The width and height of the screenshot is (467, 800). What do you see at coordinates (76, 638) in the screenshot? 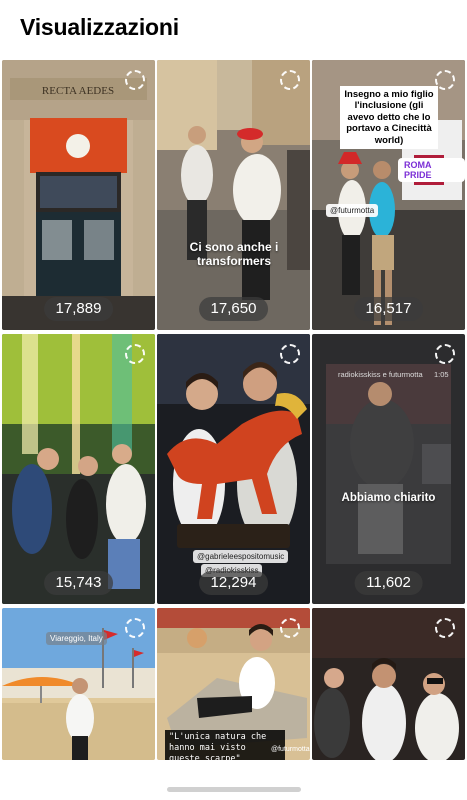
I see `location-sticker: Viareggio, Italy` at bounding box center [76, 638].